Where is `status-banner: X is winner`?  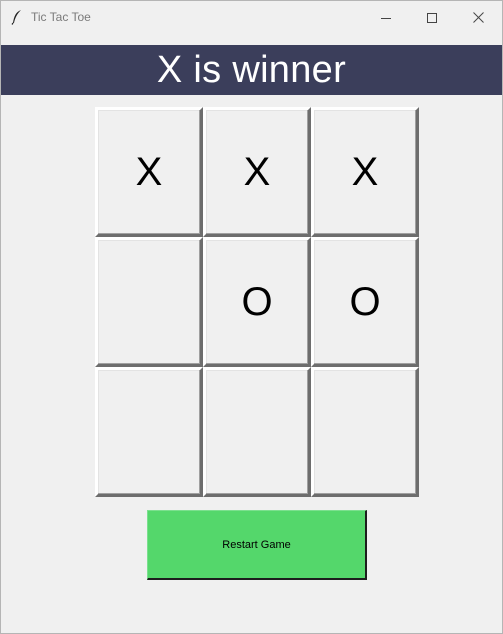 status-banner: X is winner is located at coordinates (251, 70).